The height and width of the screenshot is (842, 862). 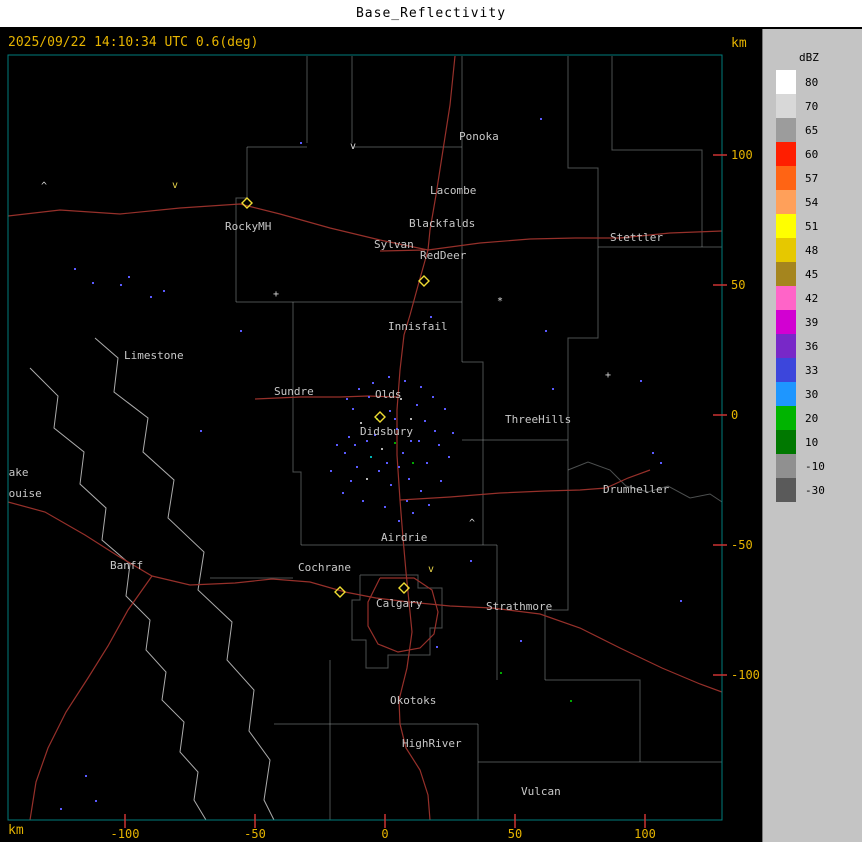 I want to click on legend-row: 70, so click(x=819, y=106).